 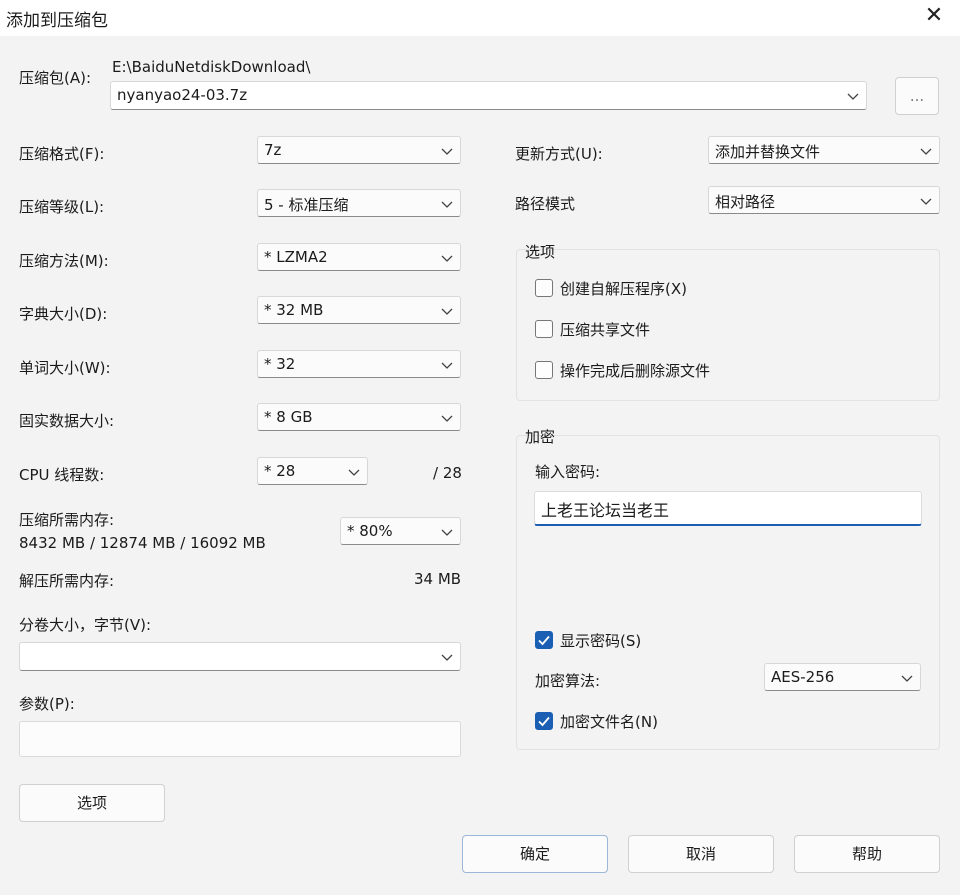 What do you see at coordinates (47, 704) in the screenshot?
I see `params-label: 参数(P):` at bounding box center [47, 704].